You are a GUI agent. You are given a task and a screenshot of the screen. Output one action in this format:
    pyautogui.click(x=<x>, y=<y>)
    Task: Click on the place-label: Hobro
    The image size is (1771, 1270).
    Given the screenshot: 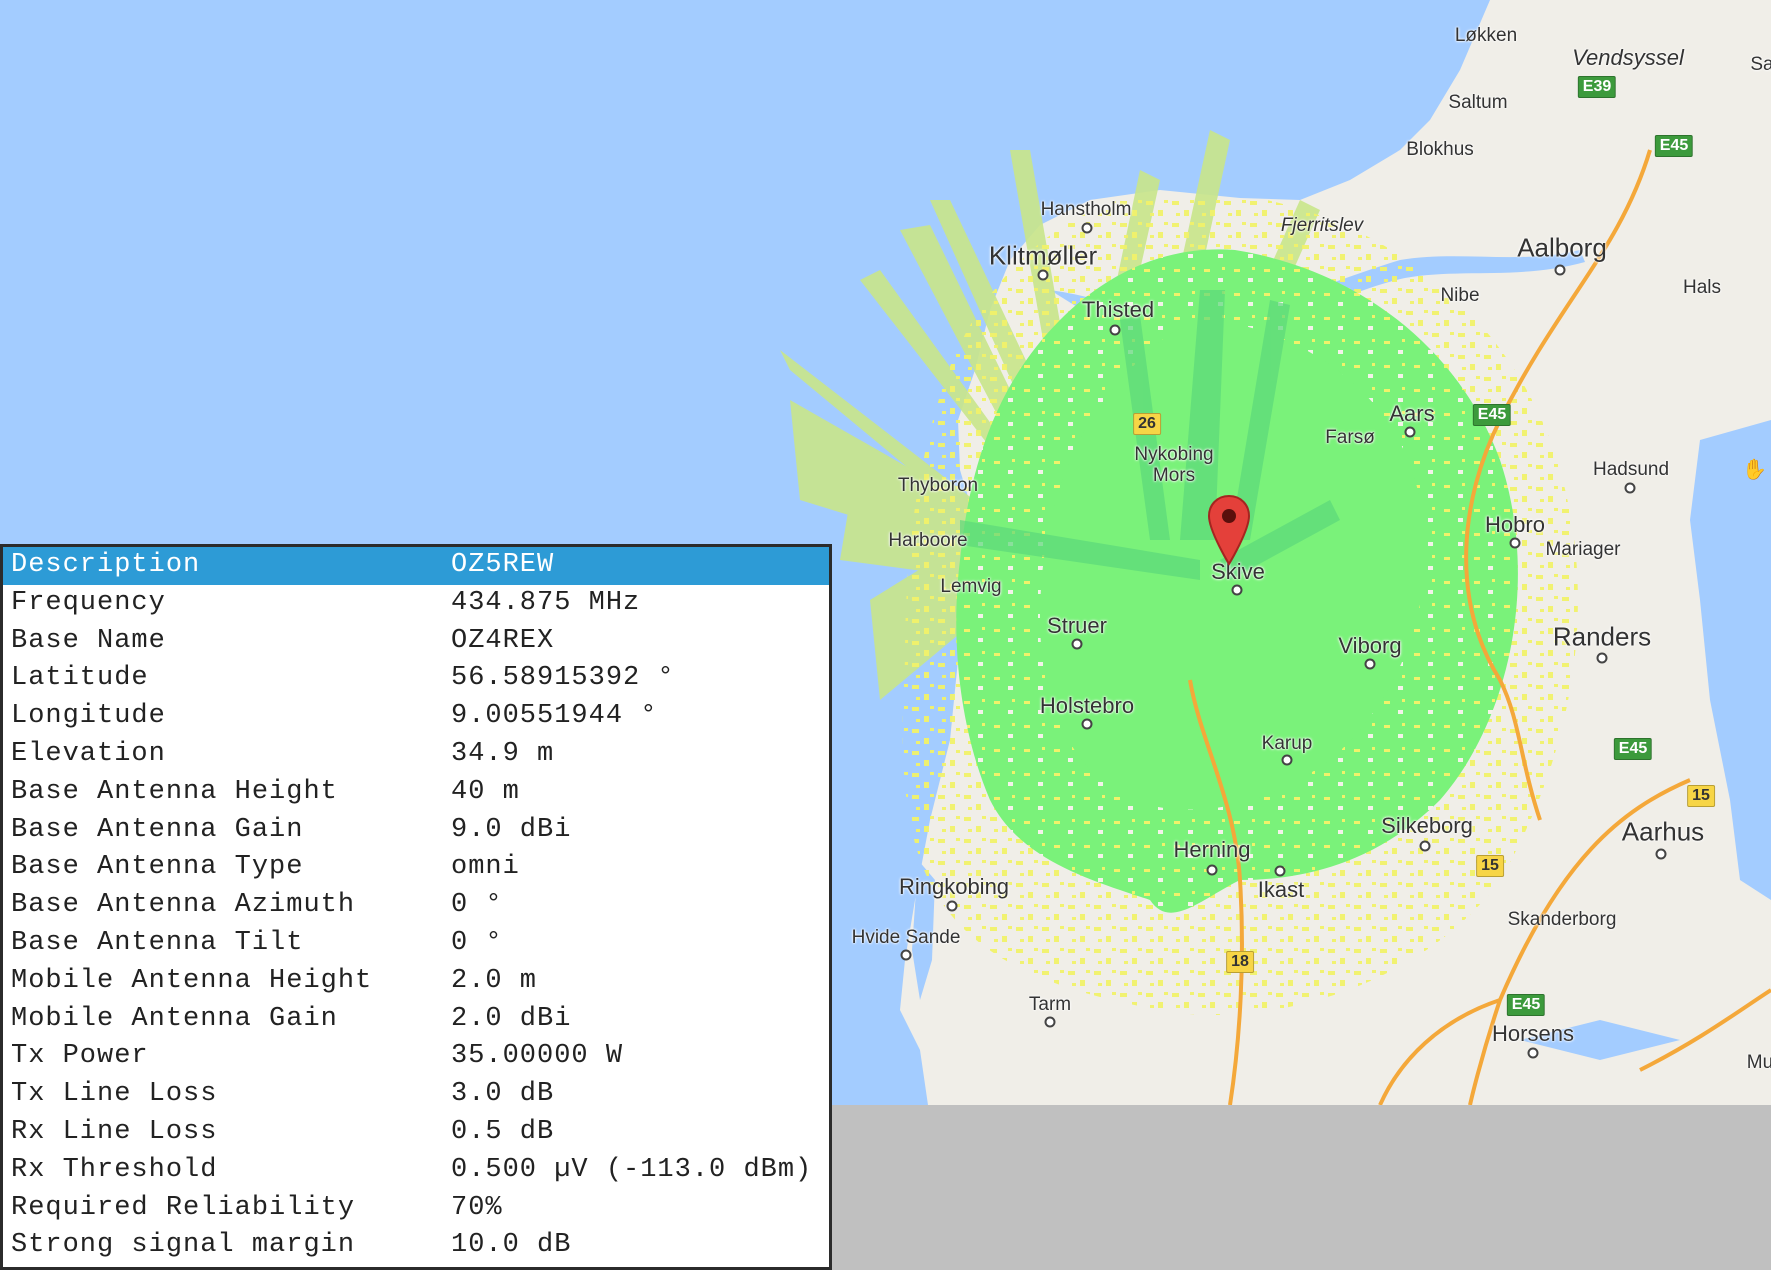 What is the action you would take?
    pyautogui.click(x=1515, y=524)
    